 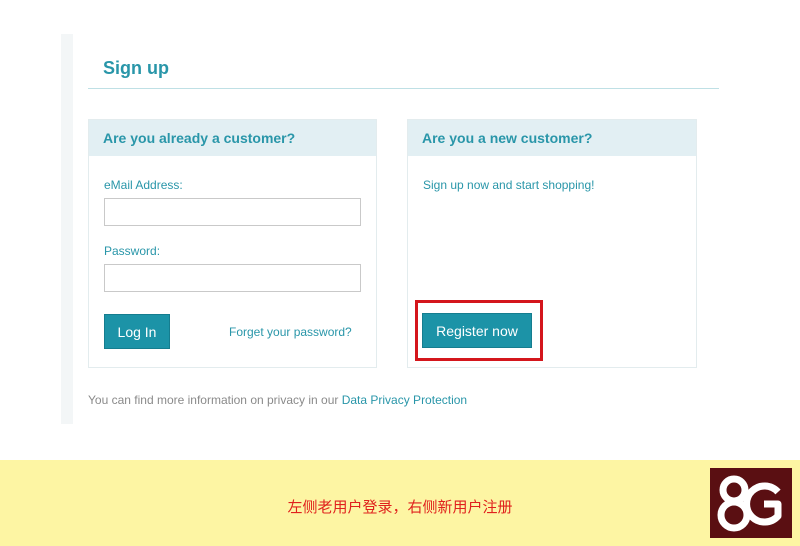 What do you see at coordinates (552, 138) in the screenshot?
I see `register-panel-heading: Are you a new customer?` at bounding box center [552, 138].